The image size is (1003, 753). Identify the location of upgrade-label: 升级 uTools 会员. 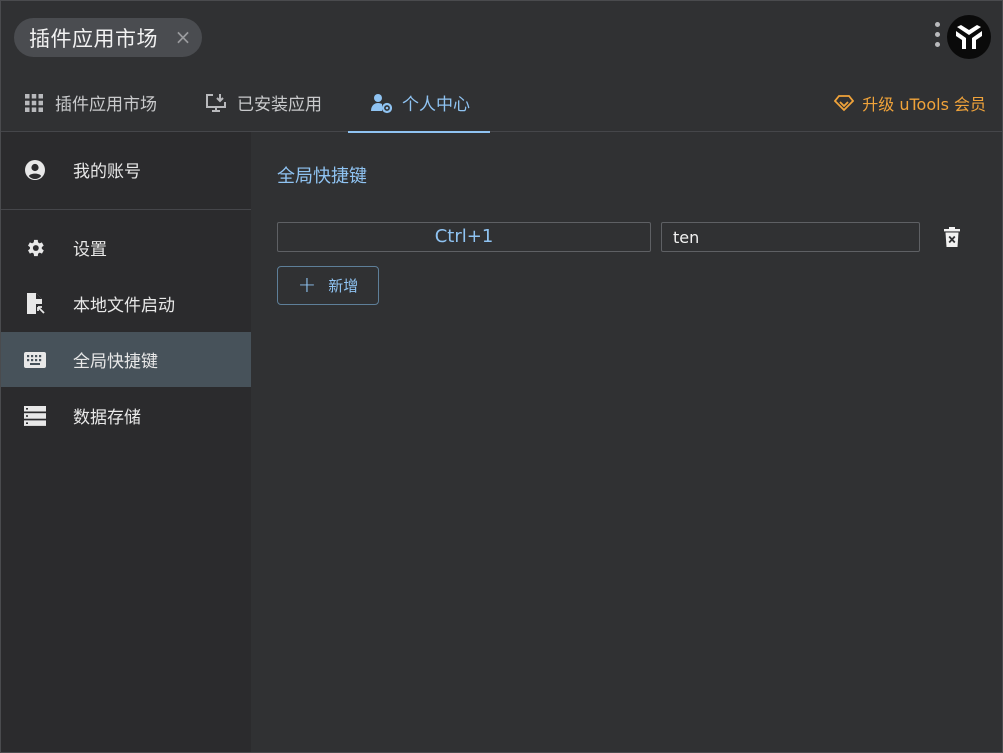
(924, 104).